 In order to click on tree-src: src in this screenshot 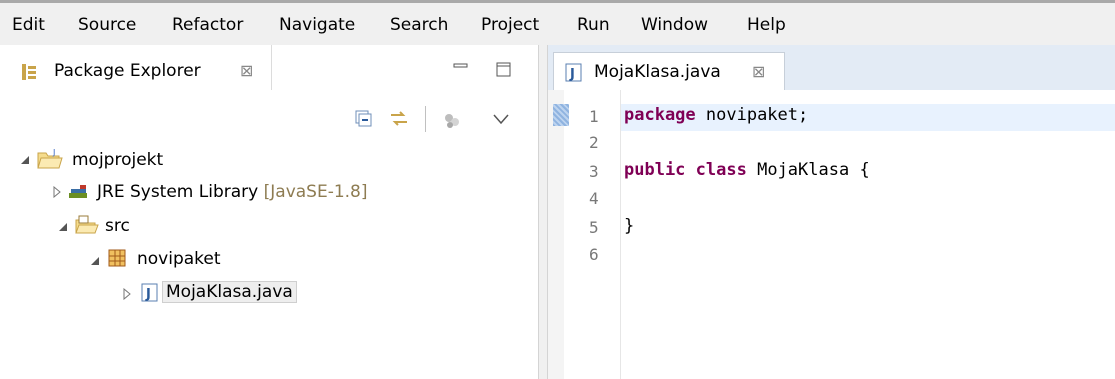, I will do `click(117, 226)`.